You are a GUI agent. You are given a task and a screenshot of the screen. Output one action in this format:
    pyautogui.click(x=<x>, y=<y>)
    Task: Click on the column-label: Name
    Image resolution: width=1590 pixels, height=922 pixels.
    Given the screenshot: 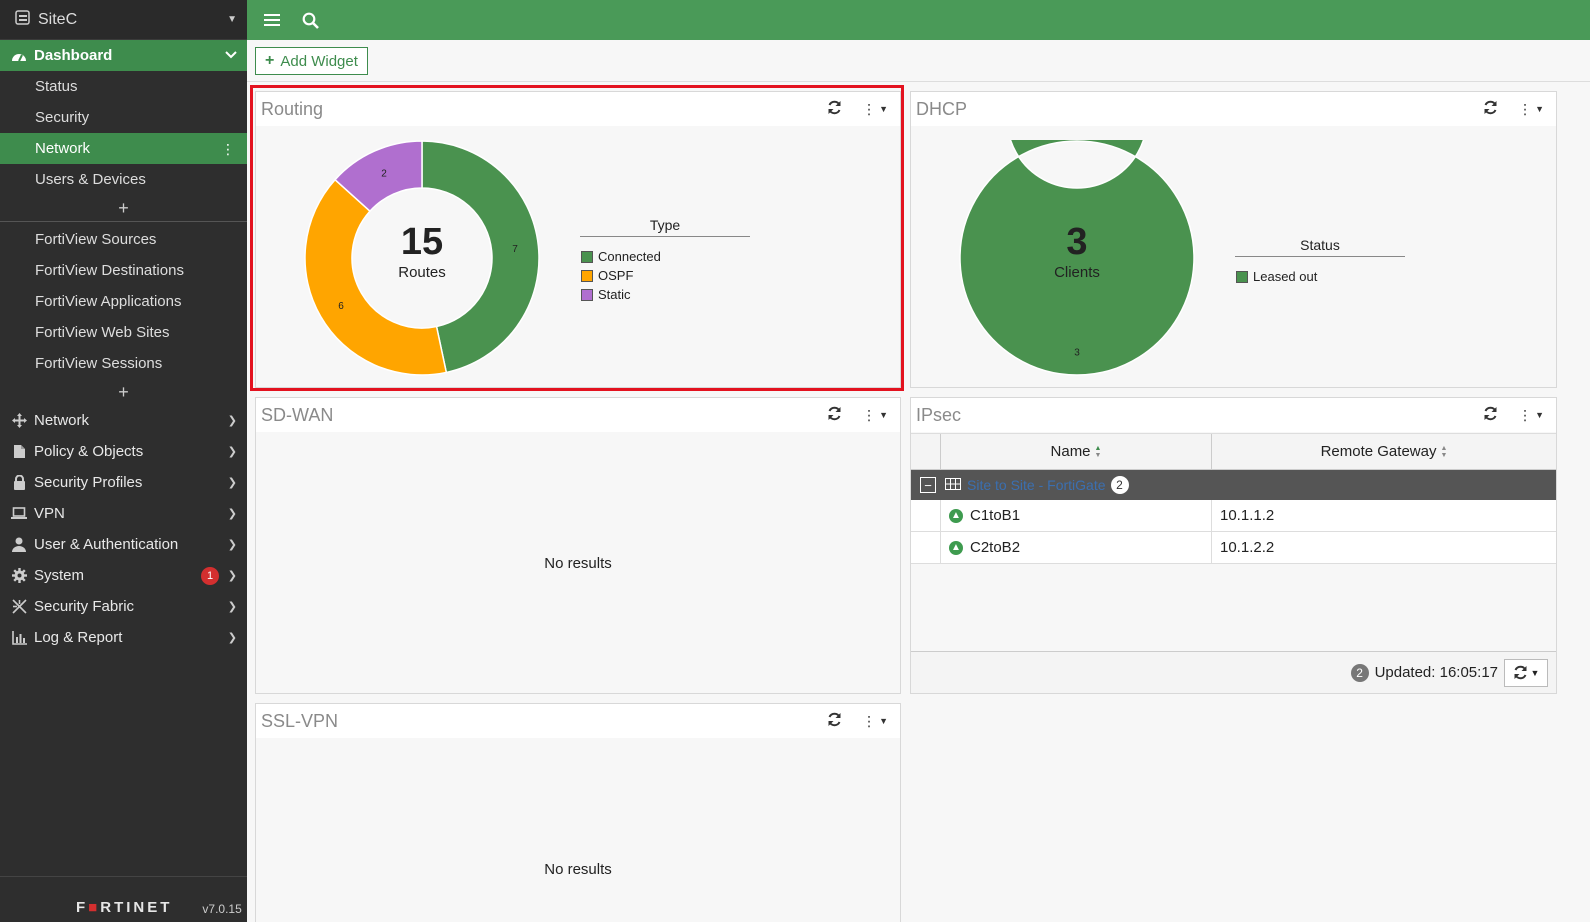 What is the action you would take?
    pyautogui.click(x=1070, y=451)
    